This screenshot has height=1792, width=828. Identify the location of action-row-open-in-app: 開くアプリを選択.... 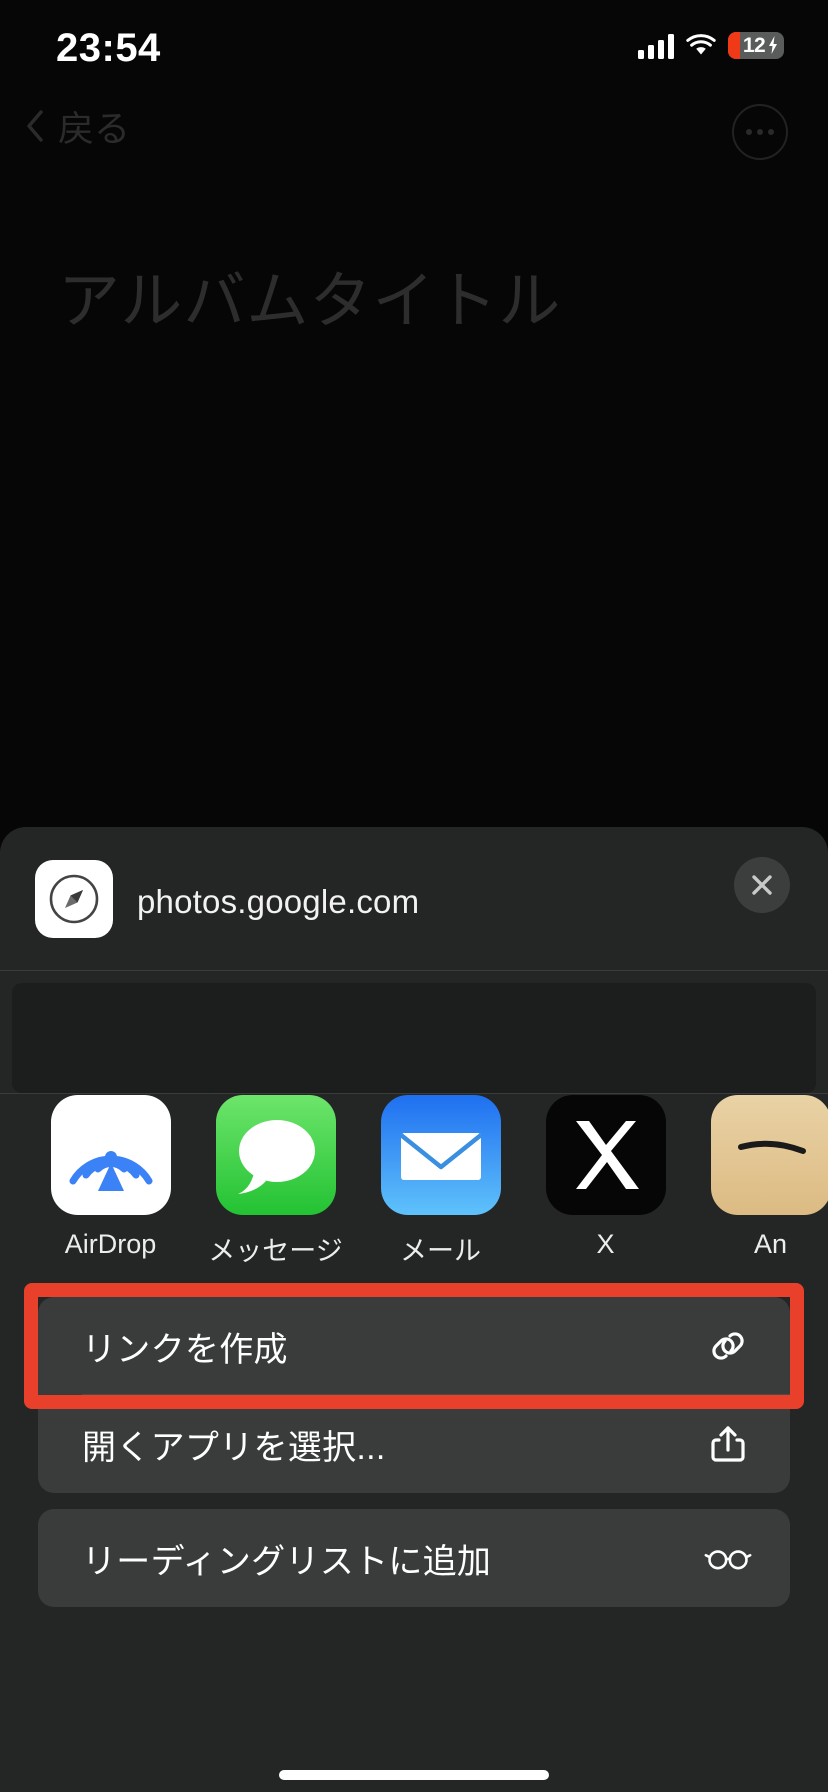
(414, 1444).